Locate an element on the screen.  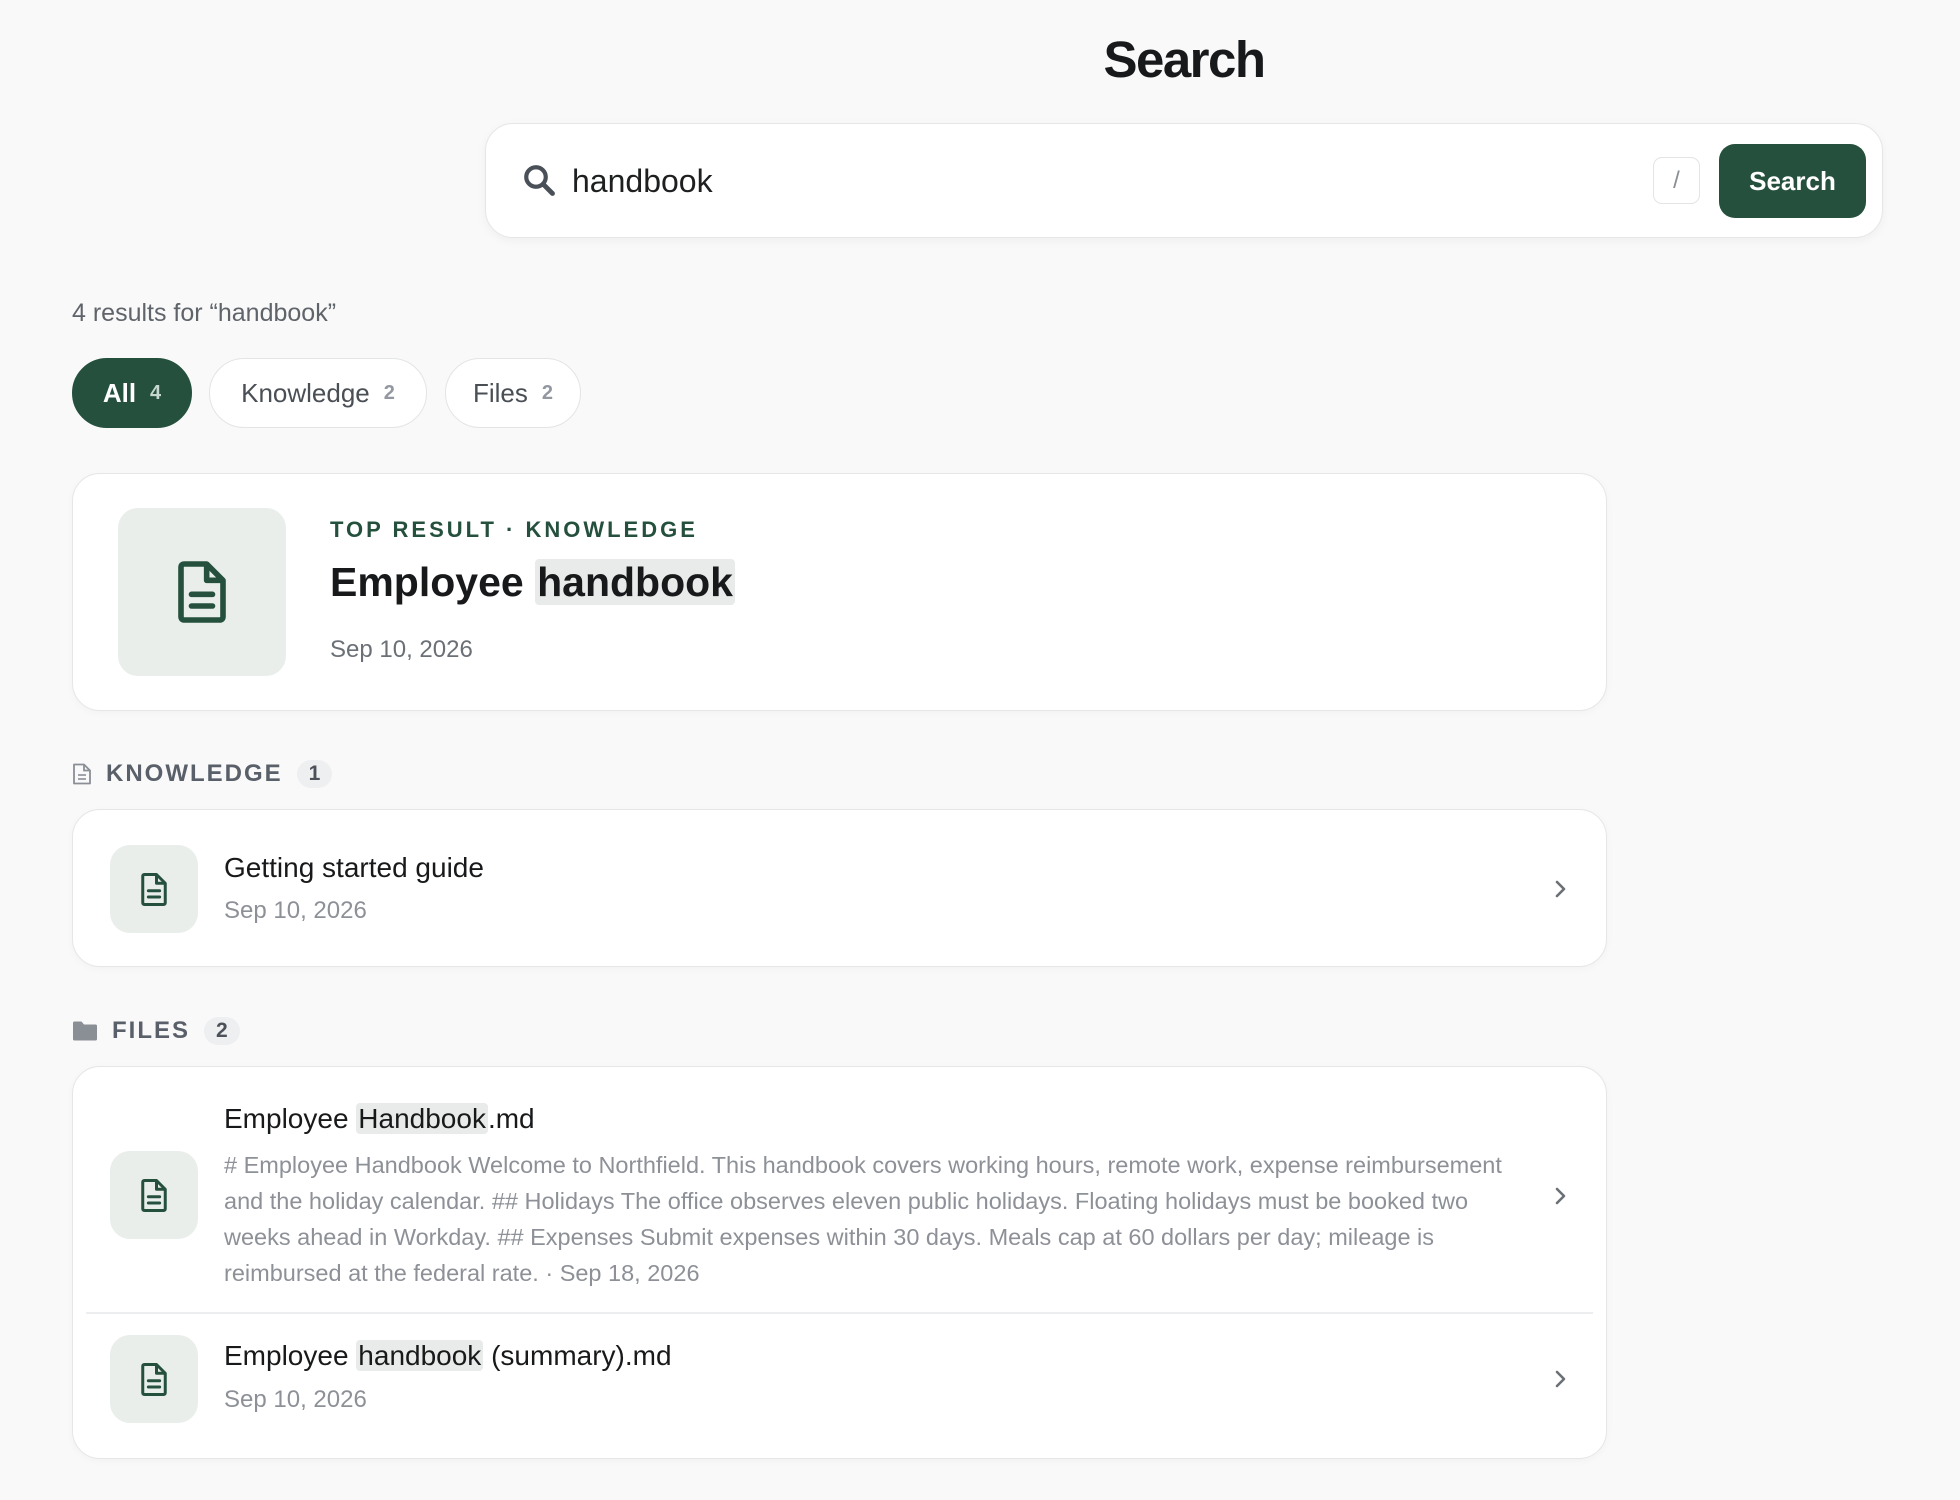
filter-chip-knowledge: Knowledge 2 is located at coordinates (318, 393).